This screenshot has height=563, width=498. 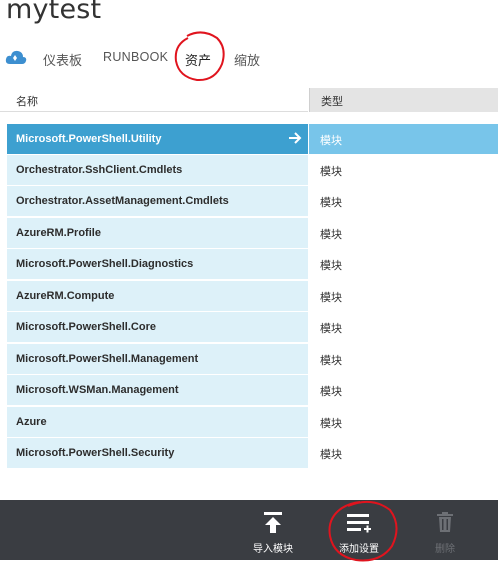 I want to click on table-row: Orchestrator.AssetManagement.Cmdlets 模块, so click(x=249, y=201).